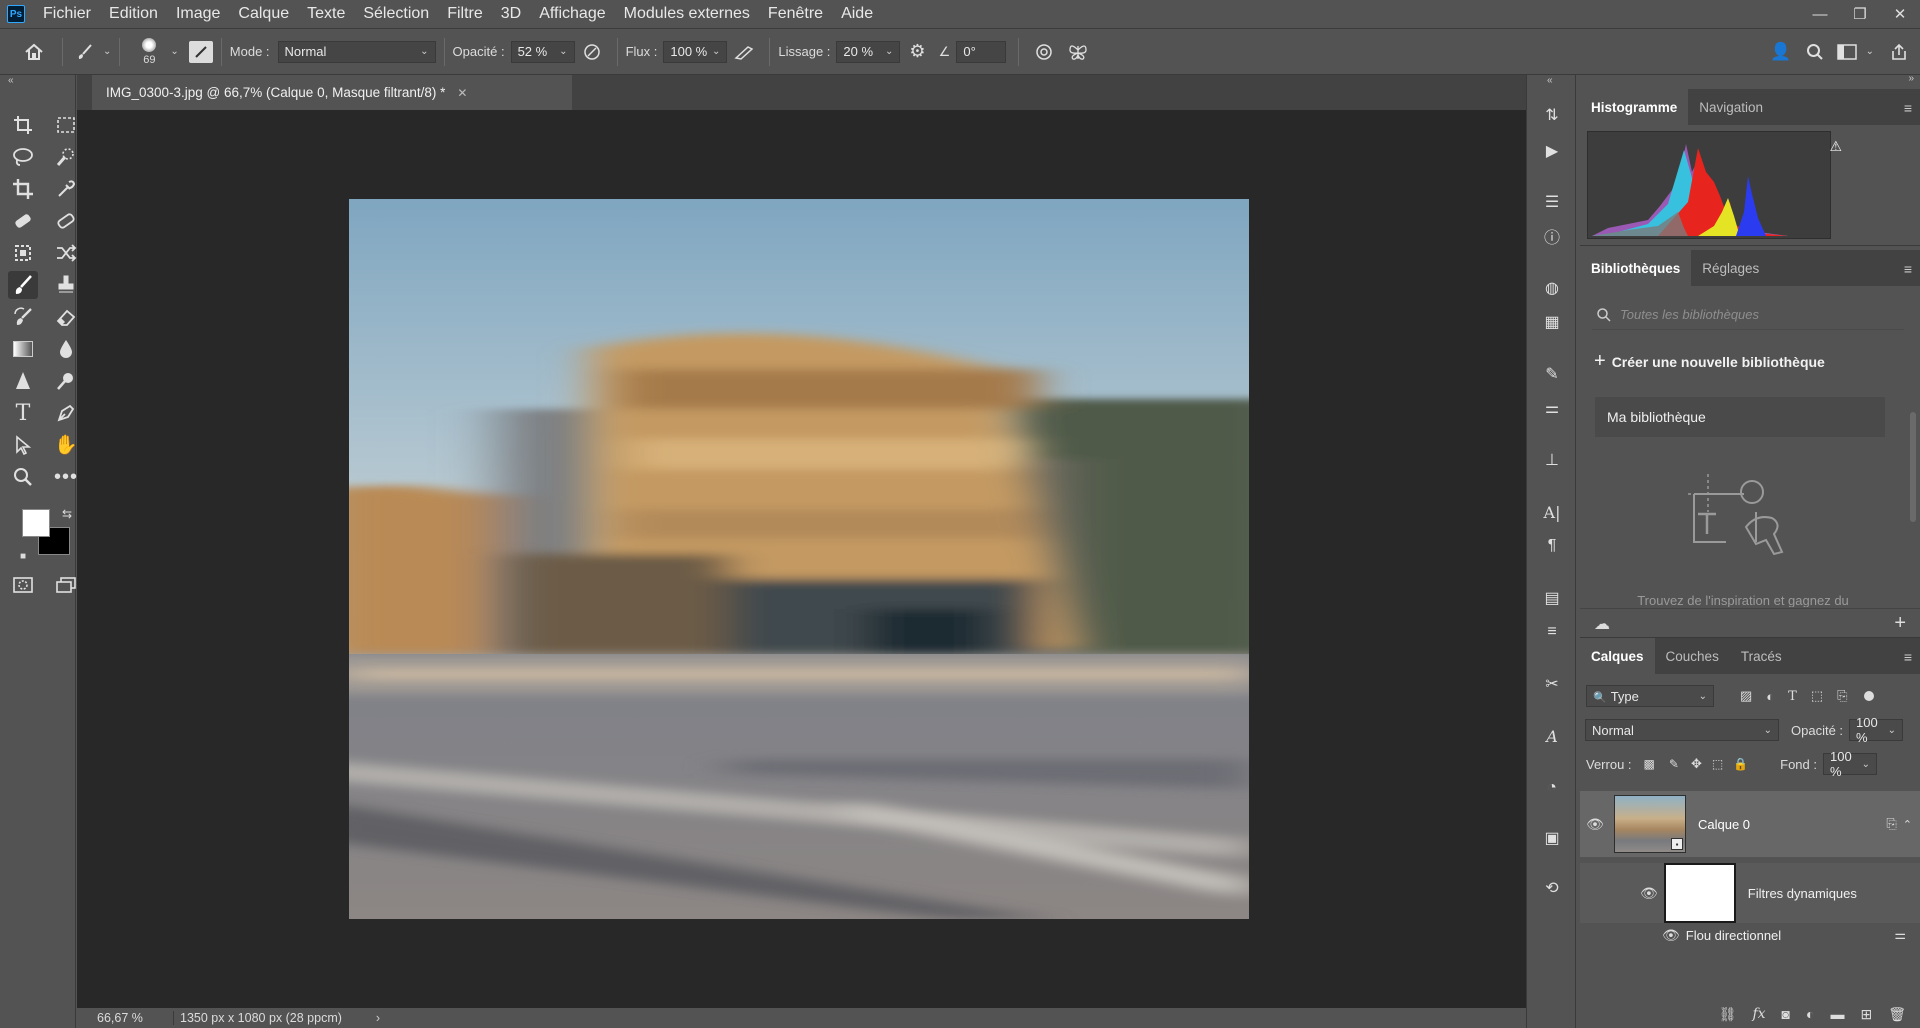  I want to click on new-adjustment-layer-icon: ◐, so click(1810, 1014).